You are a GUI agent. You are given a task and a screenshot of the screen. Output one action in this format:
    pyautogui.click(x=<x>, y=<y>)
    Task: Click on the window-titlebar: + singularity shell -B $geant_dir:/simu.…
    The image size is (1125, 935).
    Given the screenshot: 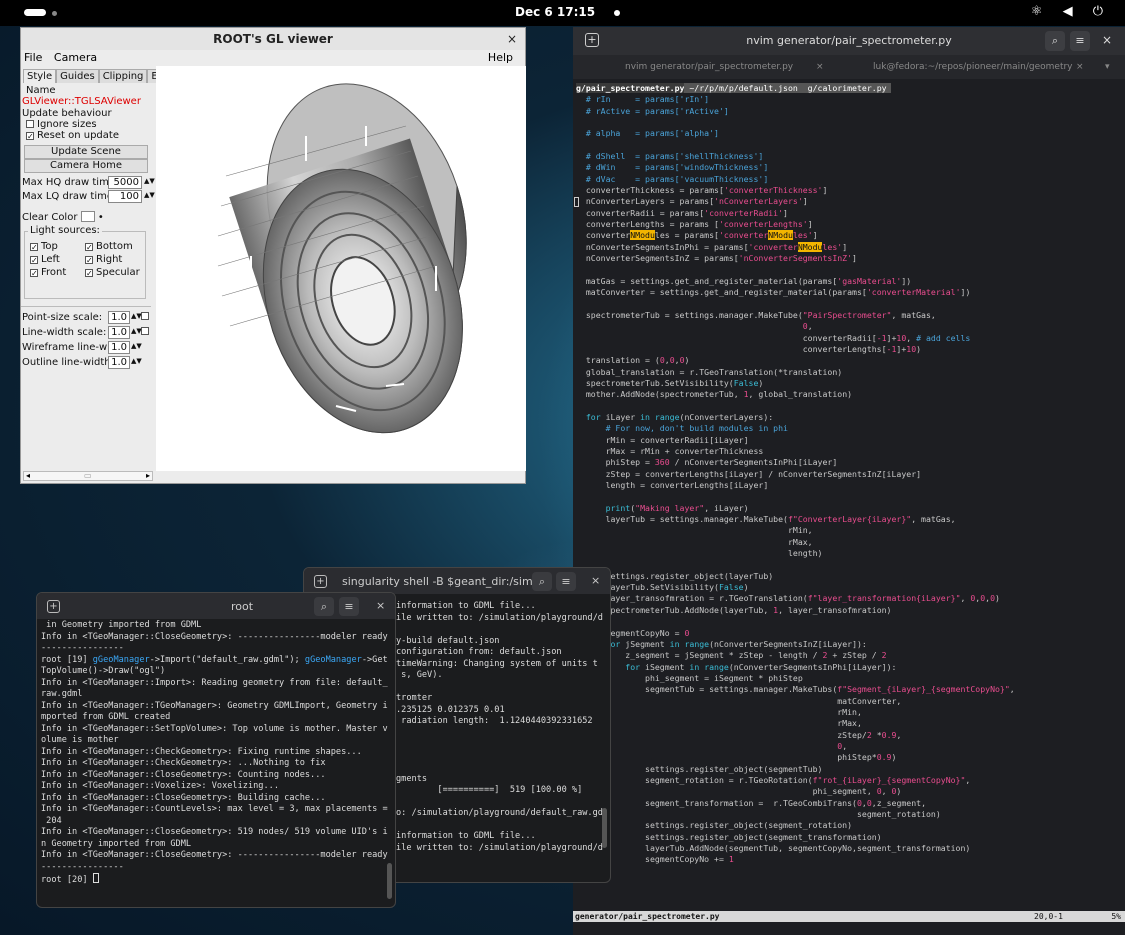 What is the action you would take?
    pyautogui.click(x=457, y=581)
    